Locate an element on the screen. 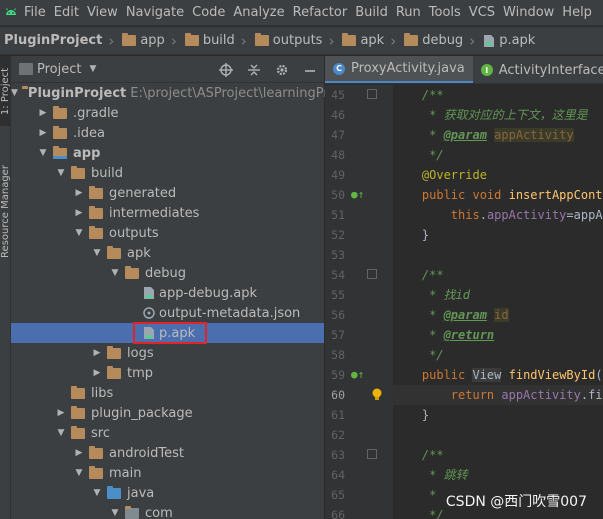  tree-item--idea: ▶ .idea is located at coordinates (167, 133).